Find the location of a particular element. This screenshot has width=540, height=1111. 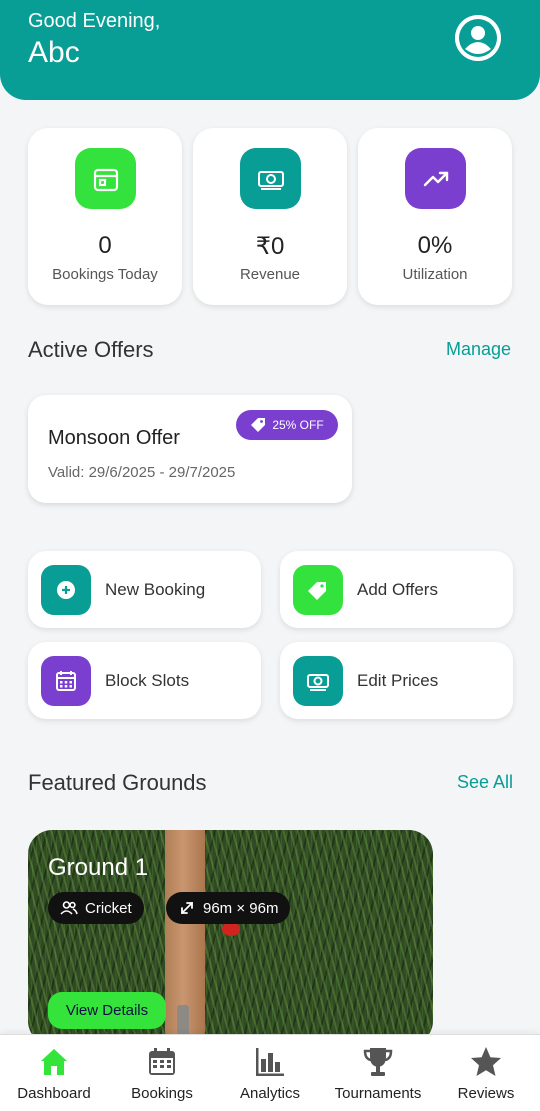

nav-label-tournaments: Tournaments is located at coordinates (378, 1093).